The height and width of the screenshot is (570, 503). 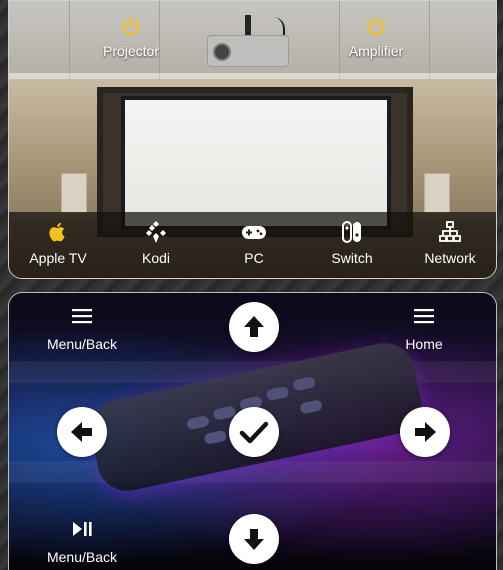 I want to click on source-label: Apple TV, so click(x=58, y=258).